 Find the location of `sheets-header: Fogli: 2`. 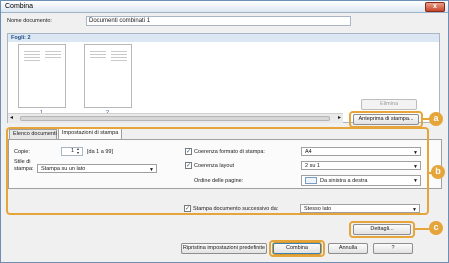

sheets-header: Fogli: 2 is located at coordinates (223, 38).